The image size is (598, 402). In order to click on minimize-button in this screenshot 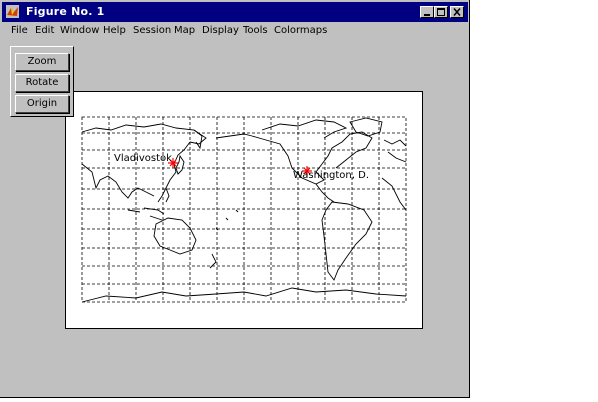, I will do `click(427, 12)`.